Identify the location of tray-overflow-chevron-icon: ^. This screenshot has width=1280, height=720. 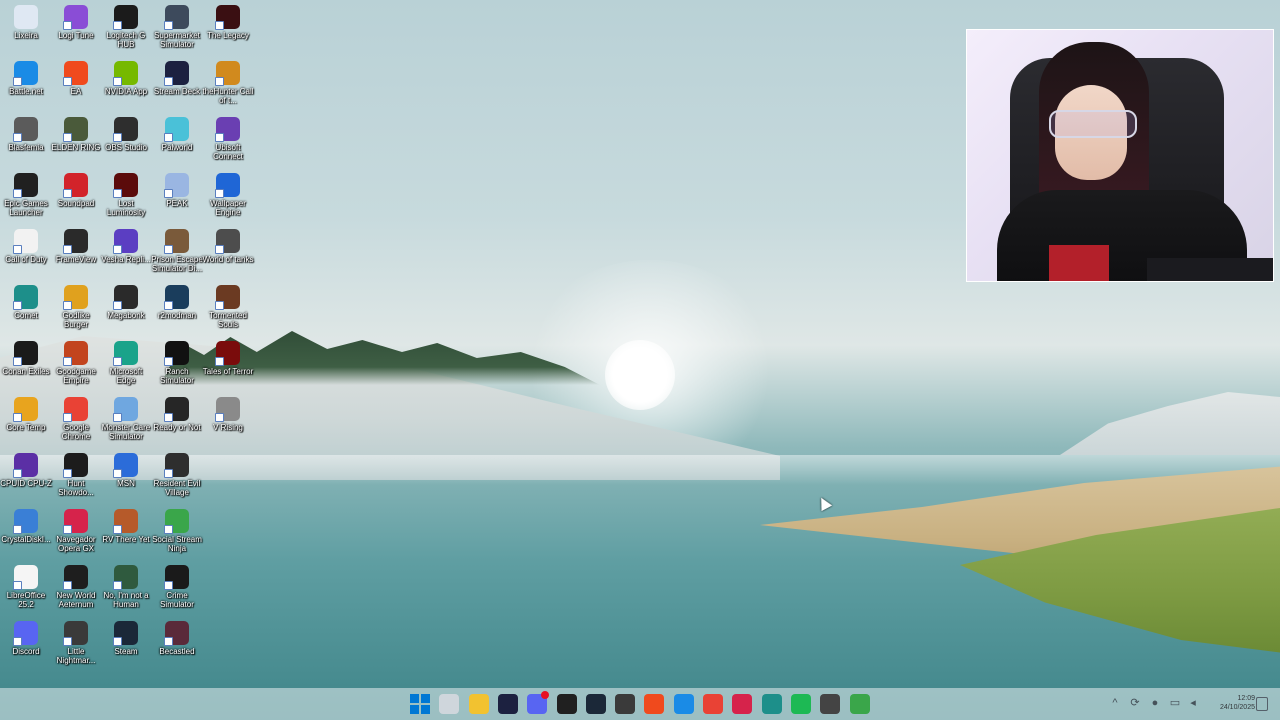
(1115, 703).